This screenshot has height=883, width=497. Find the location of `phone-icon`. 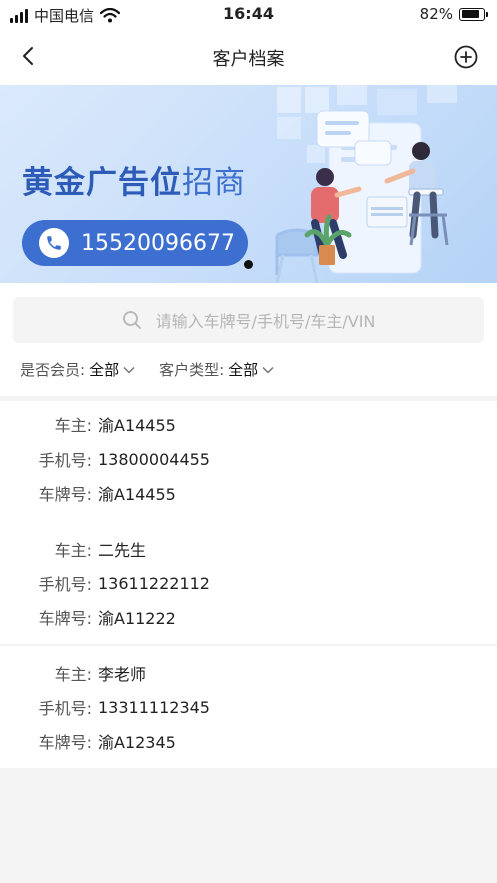

phone-icon is located at coordinates (54, 243).